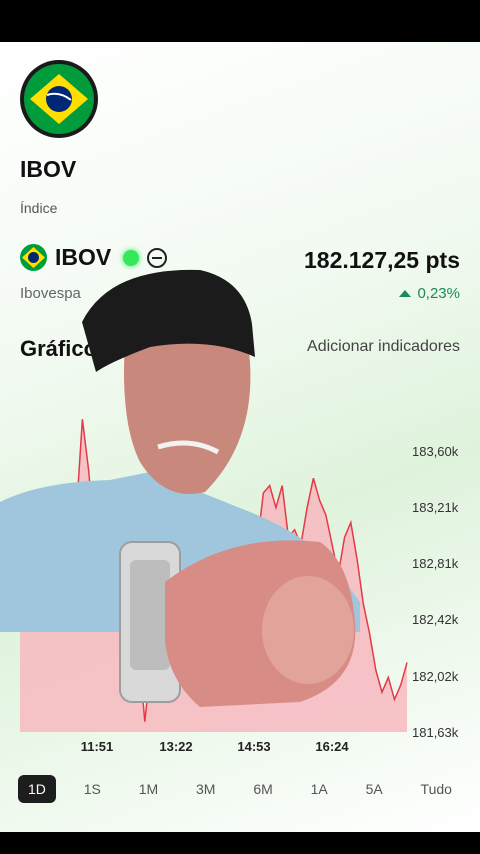 This screenshot has height=854, width=480. What do you see at coordinates (435, 676) in the screenshot?
I see `y-tick-label: 182,02k` at bounding box center [435, 676].